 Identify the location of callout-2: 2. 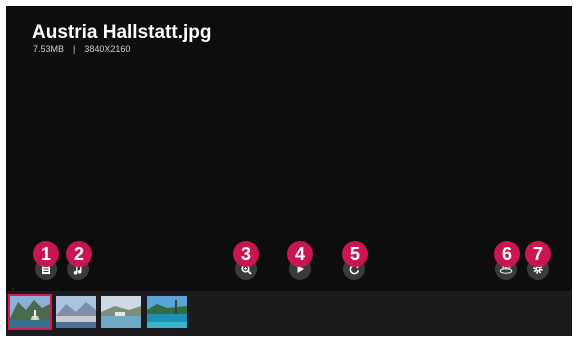
(79, 254).